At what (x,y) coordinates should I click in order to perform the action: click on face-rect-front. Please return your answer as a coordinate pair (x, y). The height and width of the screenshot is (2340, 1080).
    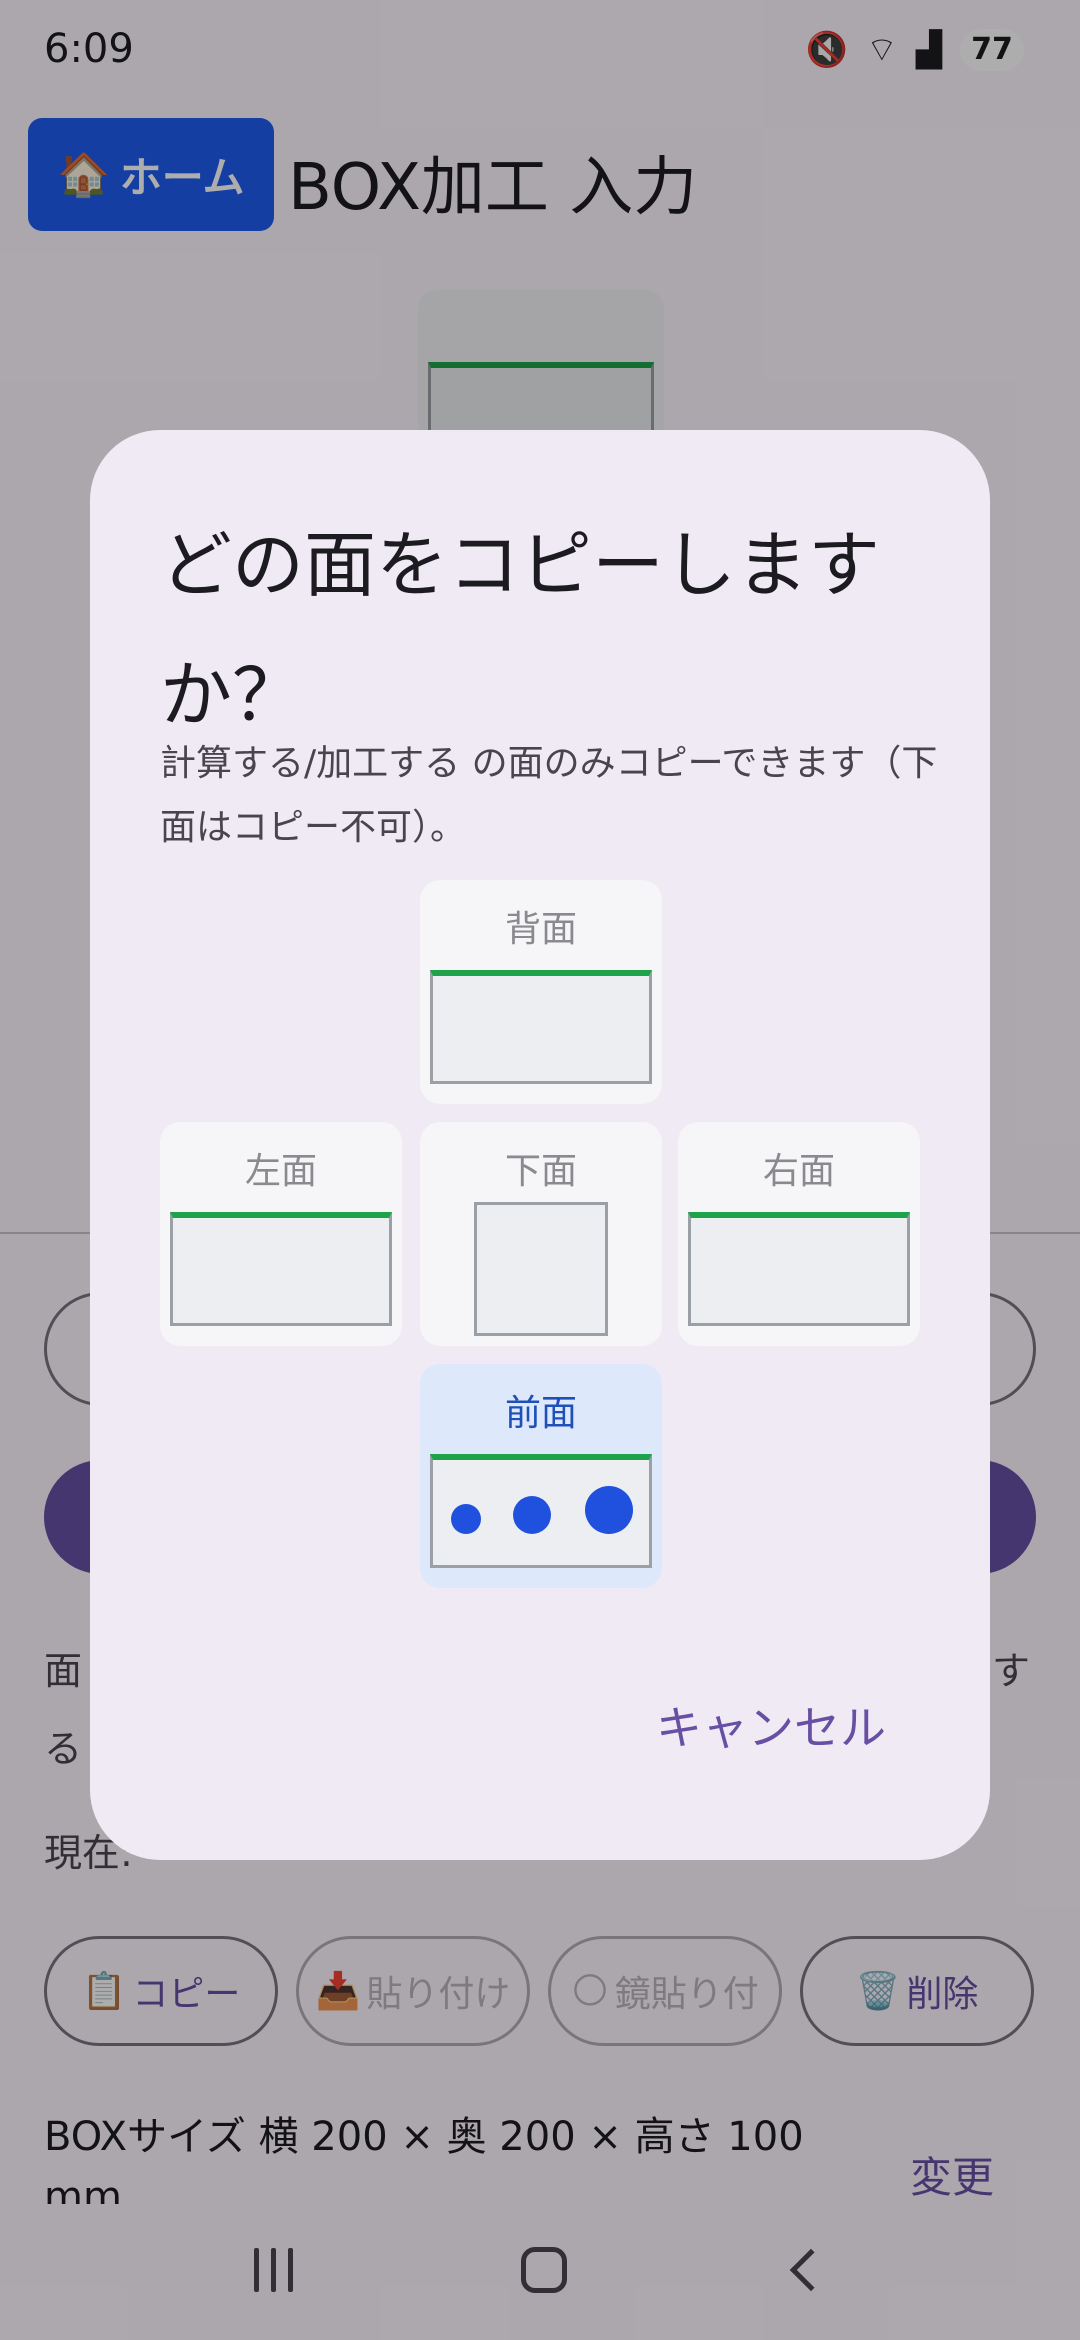
    Looking at the image, I should click on (541, 1511).